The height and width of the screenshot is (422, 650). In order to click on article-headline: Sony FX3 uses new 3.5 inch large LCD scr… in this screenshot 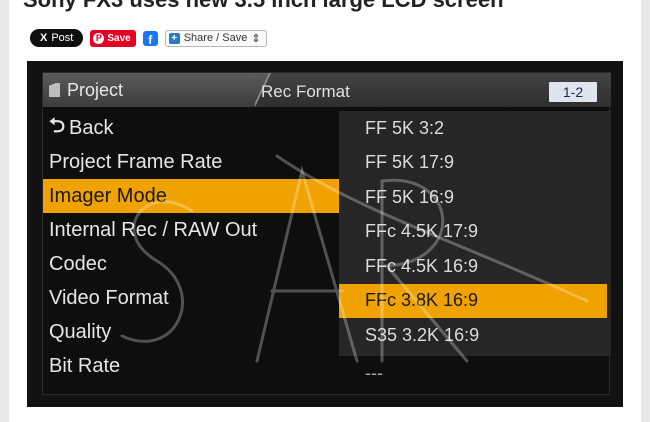, I will do `click(263, 6)`.